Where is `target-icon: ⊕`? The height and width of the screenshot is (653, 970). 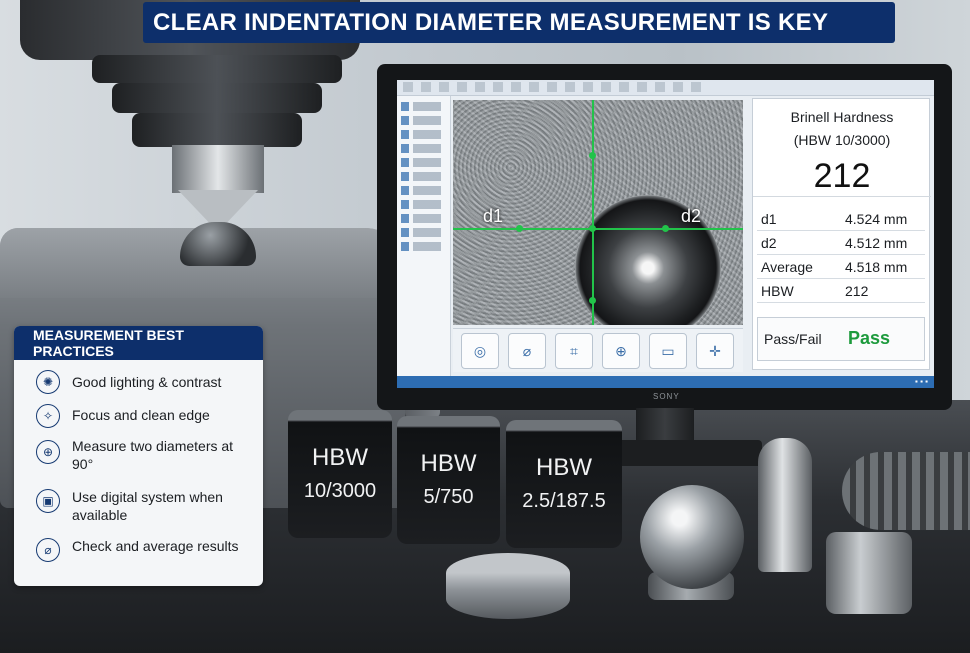 target-icon: ⊕ is located at coordinates (621, 351).